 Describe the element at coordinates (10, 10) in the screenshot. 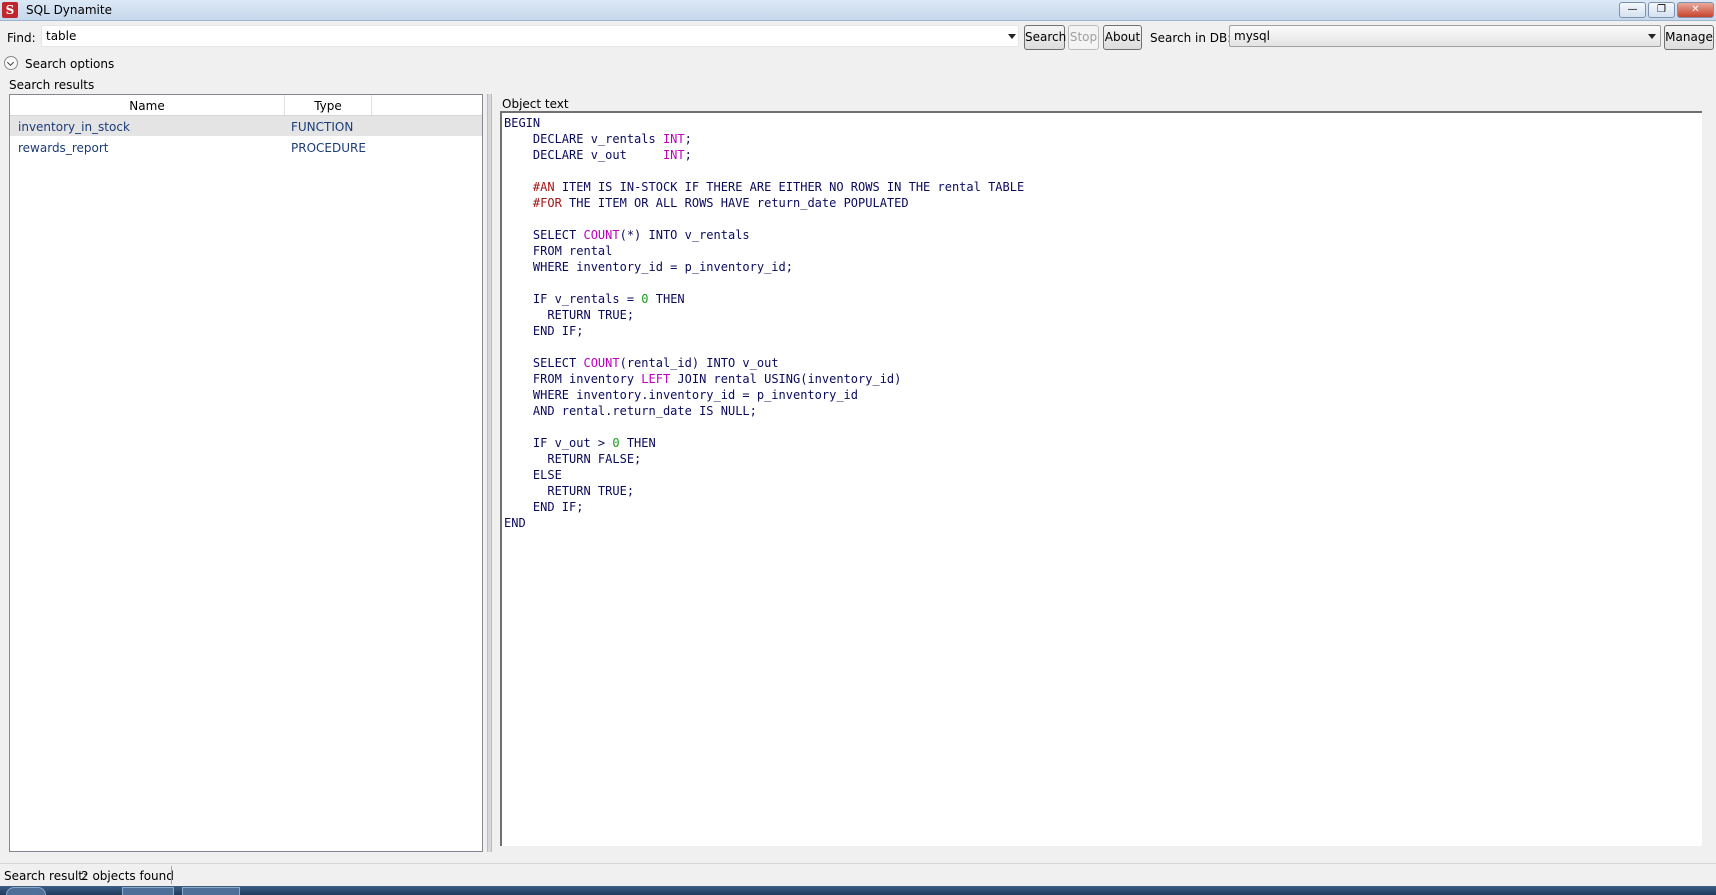

I see `app-logo-icon: S` at that location.